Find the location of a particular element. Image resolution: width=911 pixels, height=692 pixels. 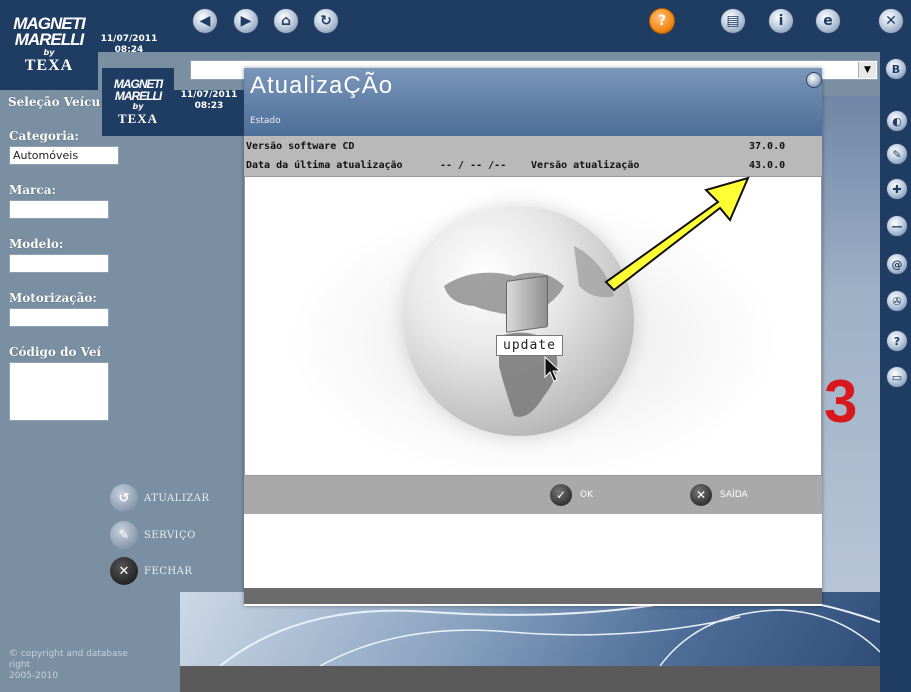

dialog-date: 11/07/2011 is located at coordinates (209, 95).